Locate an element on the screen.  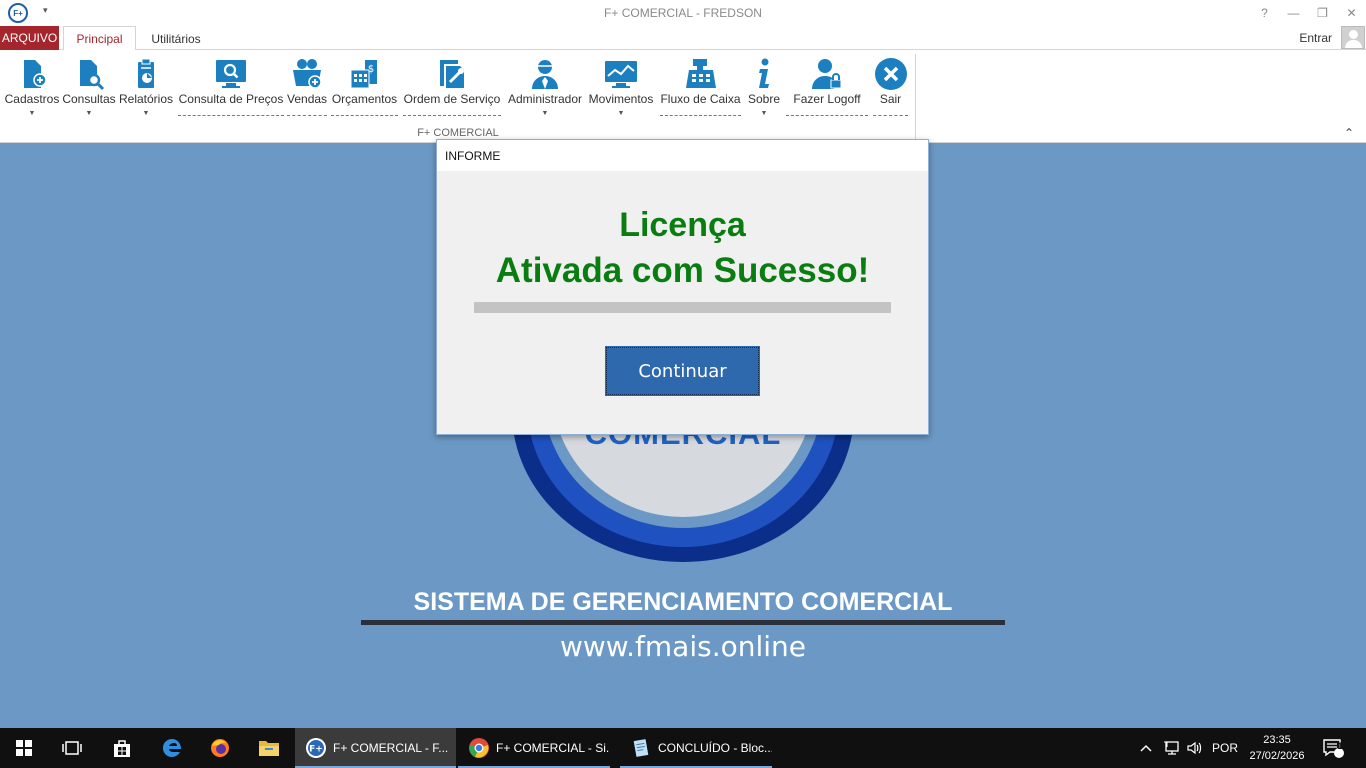
fazer-logoff-label: Fazer Logoff is located at coordinates (827, 99).